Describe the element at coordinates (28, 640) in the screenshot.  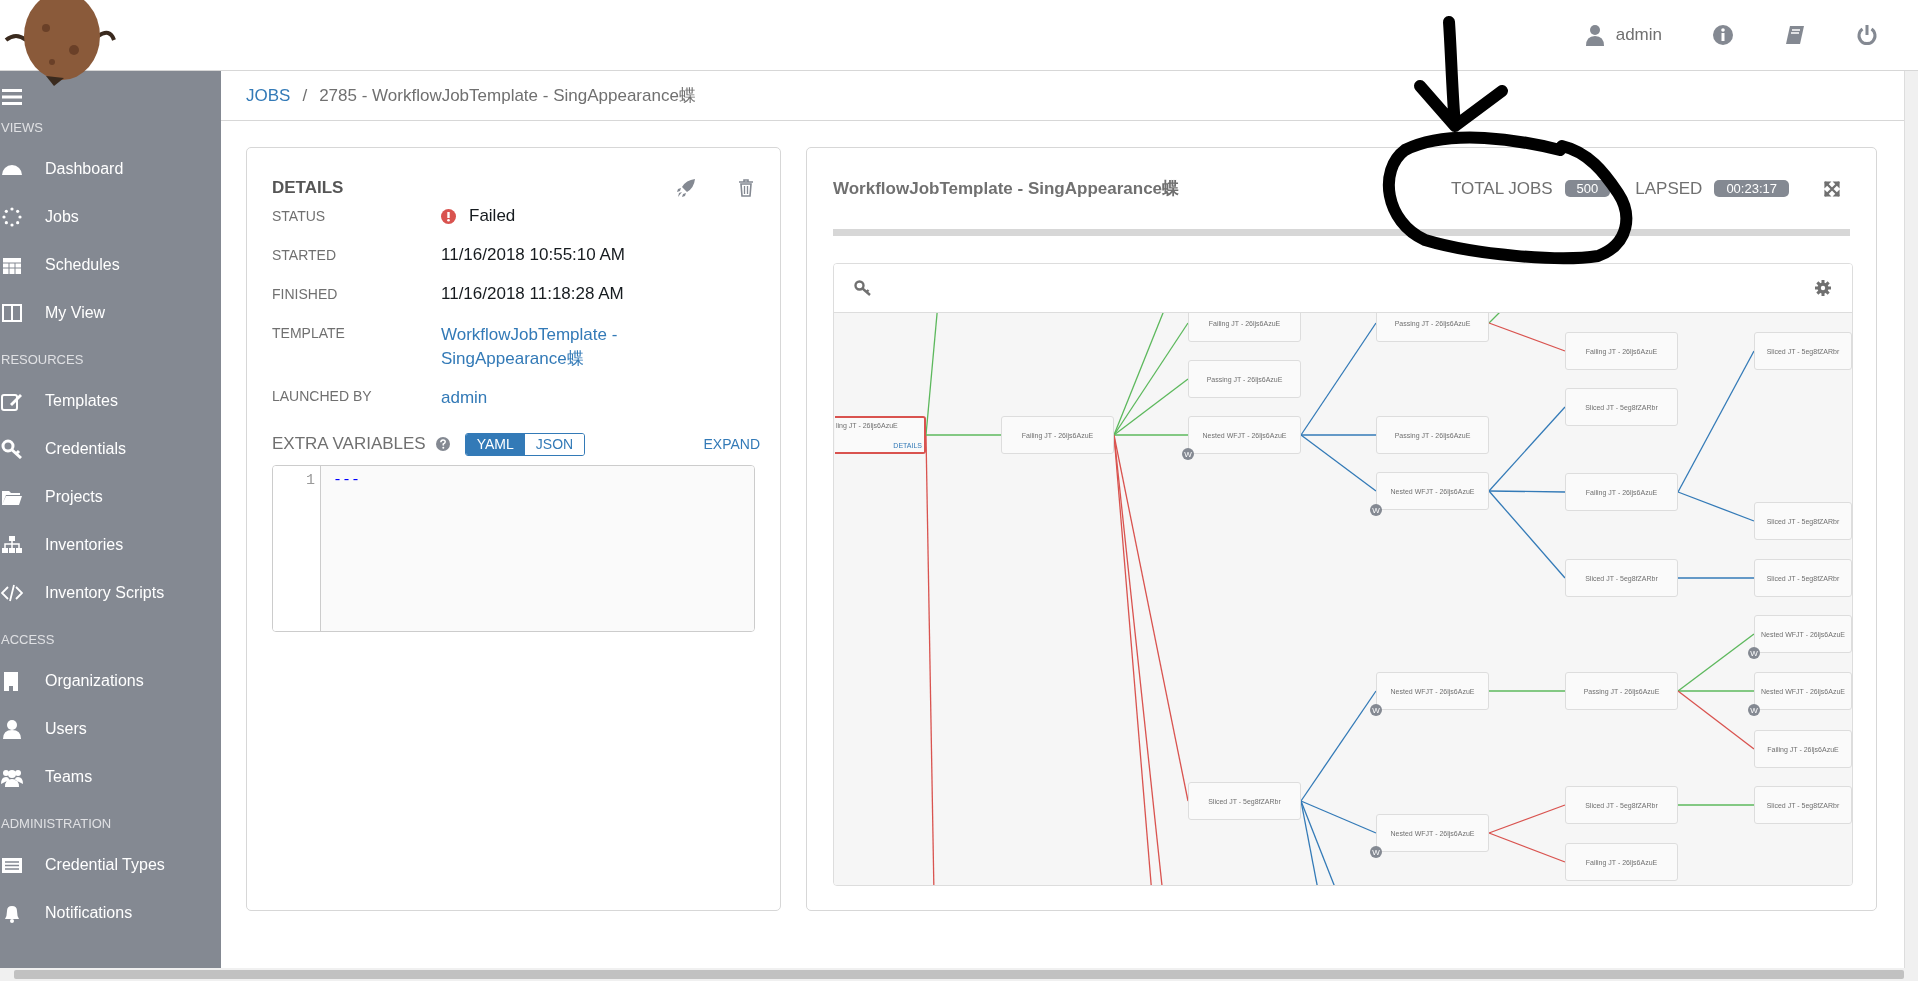
I see `section-heading: ACCESS` at that location.